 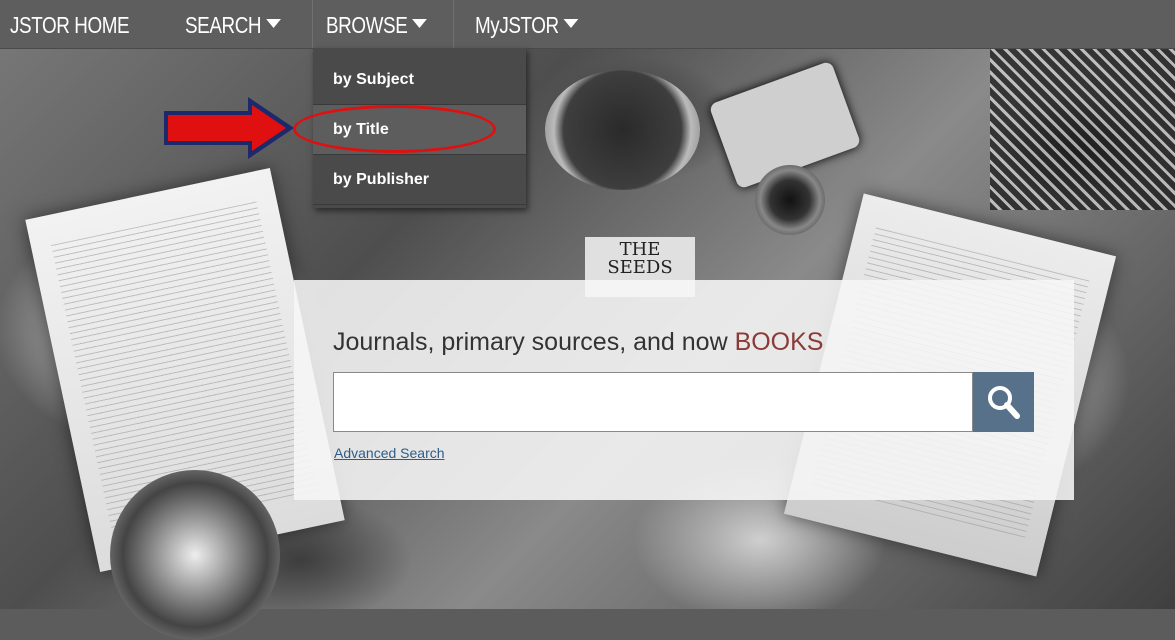 I want to click on headline-text: Journals, primary sources, and now, so click(x=534, y=342).